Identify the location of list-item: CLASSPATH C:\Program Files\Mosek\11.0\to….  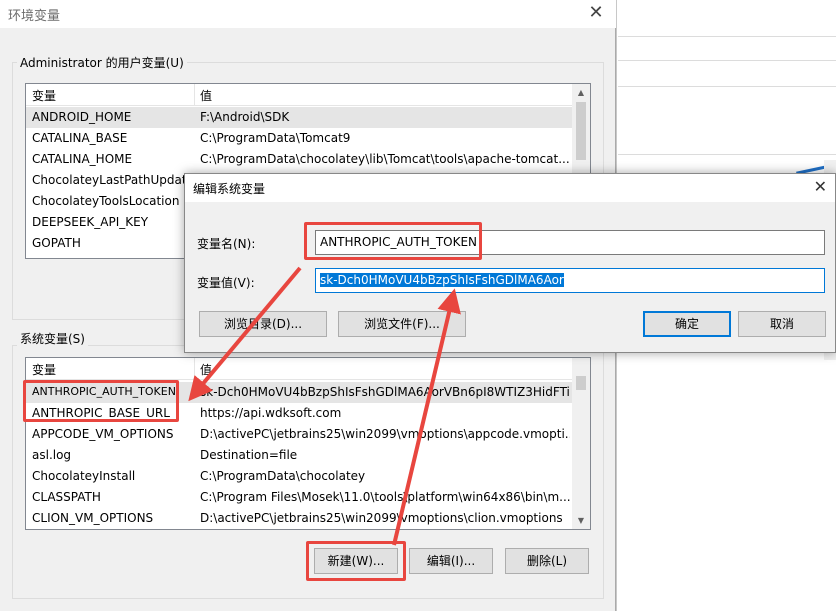
(299, 497).